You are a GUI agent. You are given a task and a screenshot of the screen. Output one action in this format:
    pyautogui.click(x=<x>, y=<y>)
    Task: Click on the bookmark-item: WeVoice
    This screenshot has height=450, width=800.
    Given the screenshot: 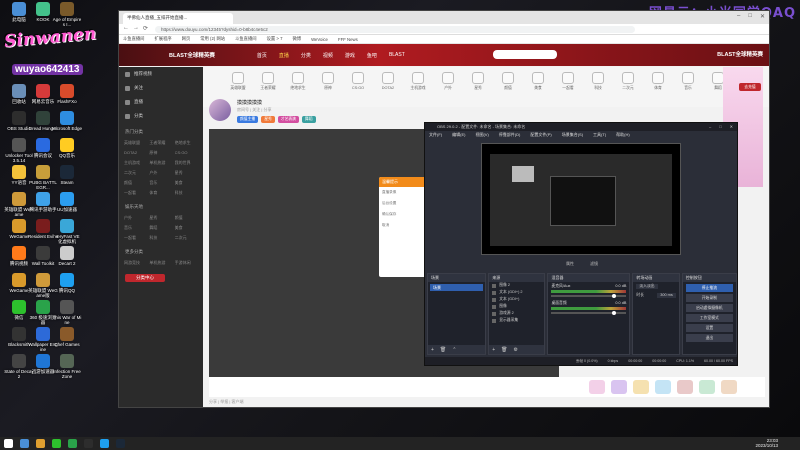 What is the action you would take?
    pyautogui.click(x=319, y=39)
    